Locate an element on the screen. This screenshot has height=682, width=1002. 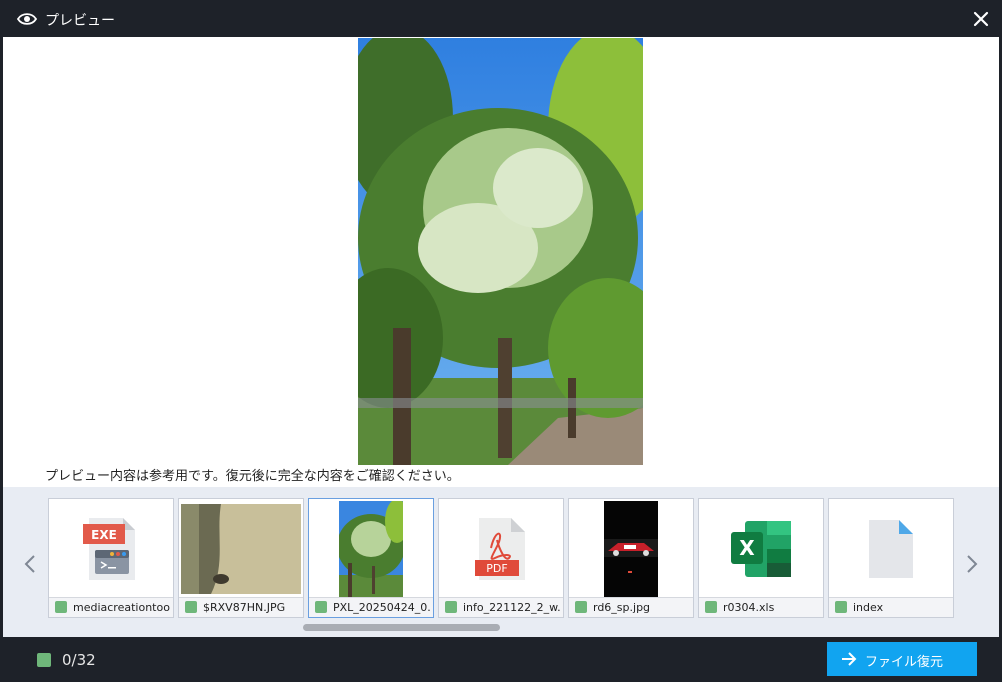
thumbnail-item: index is located at coordinates (891, 558).